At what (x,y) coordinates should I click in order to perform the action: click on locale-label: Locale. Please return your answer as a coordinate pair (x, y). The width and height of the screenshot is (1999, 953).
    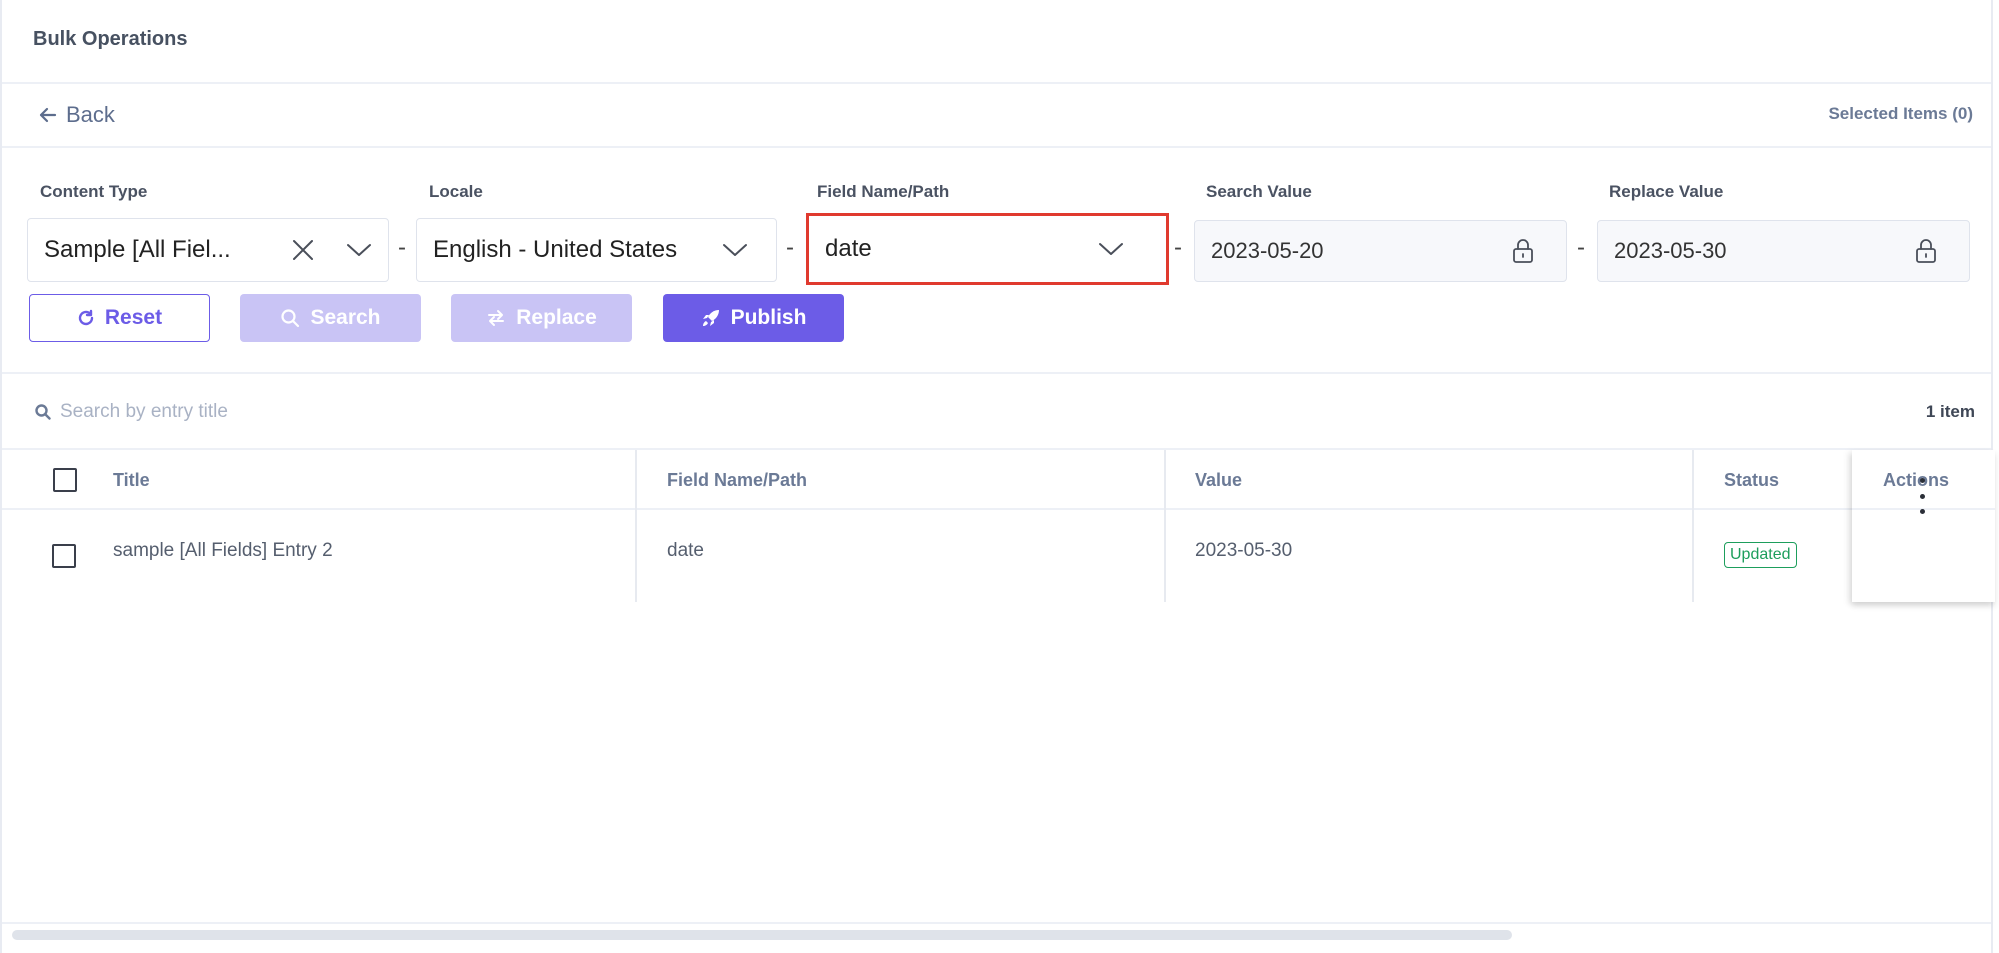
    Looking at the image, I should click on (456, 191).